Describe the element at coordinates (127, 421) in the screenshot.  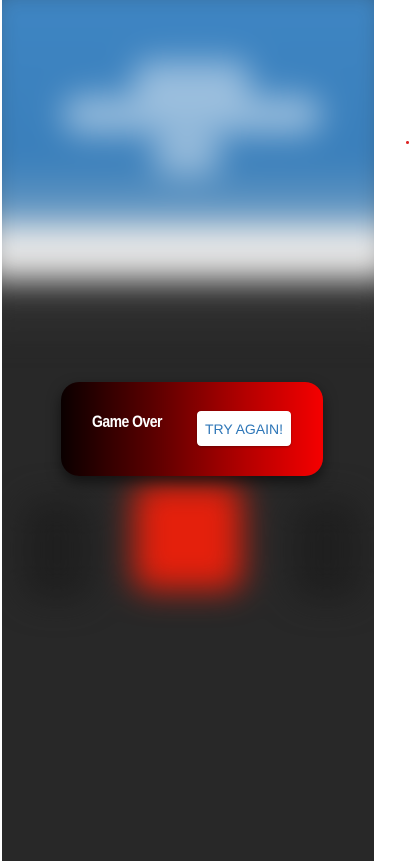
I see `game-over-title: Game Over` at that location.